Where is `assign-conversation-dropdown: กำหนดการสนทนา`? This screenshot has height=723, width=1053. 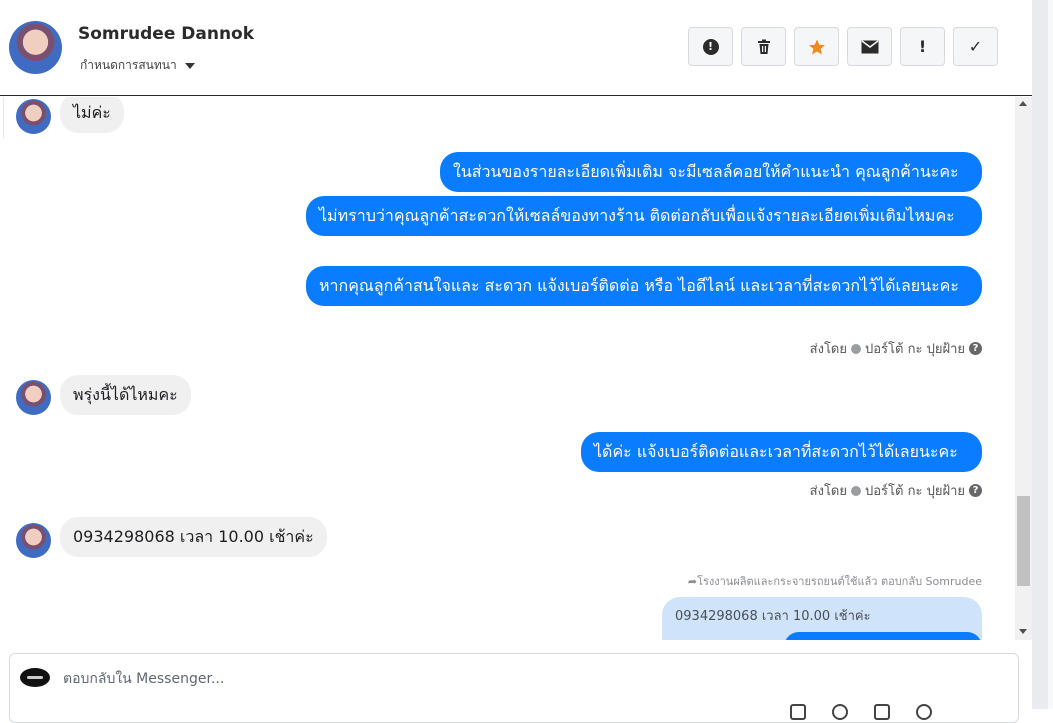
assign-conversation-dropdown: กำหนดการสนทนา is located at coordinates (137, 65).